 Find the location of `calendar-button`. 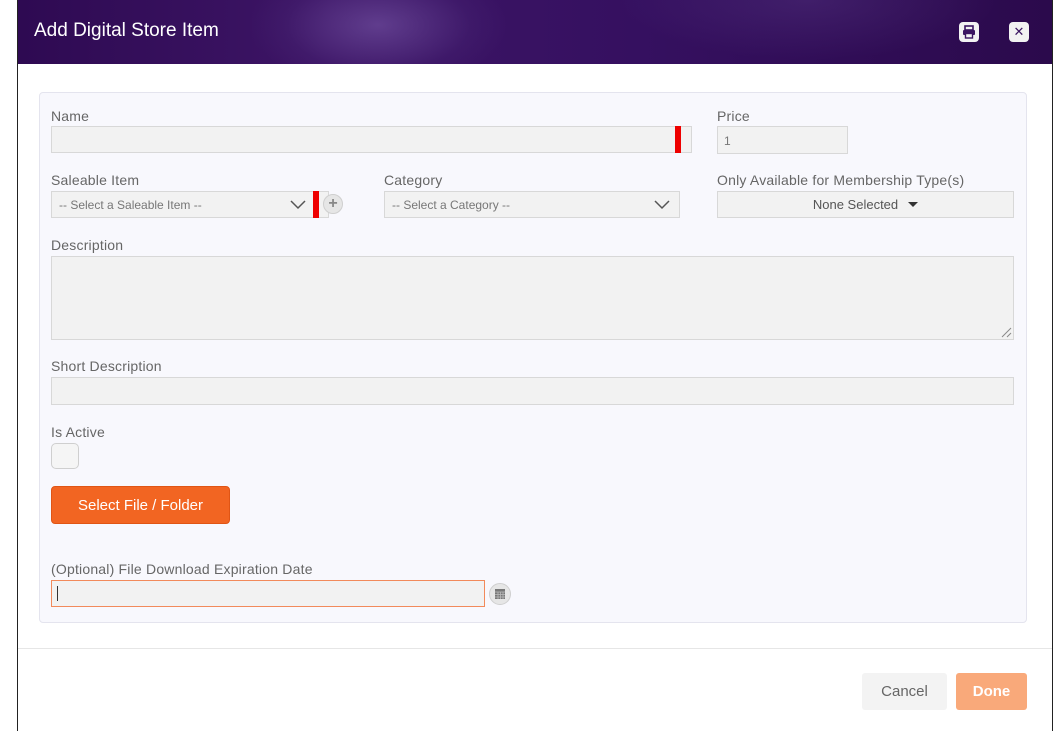

calendar-button is located at coordinates (500, 594).